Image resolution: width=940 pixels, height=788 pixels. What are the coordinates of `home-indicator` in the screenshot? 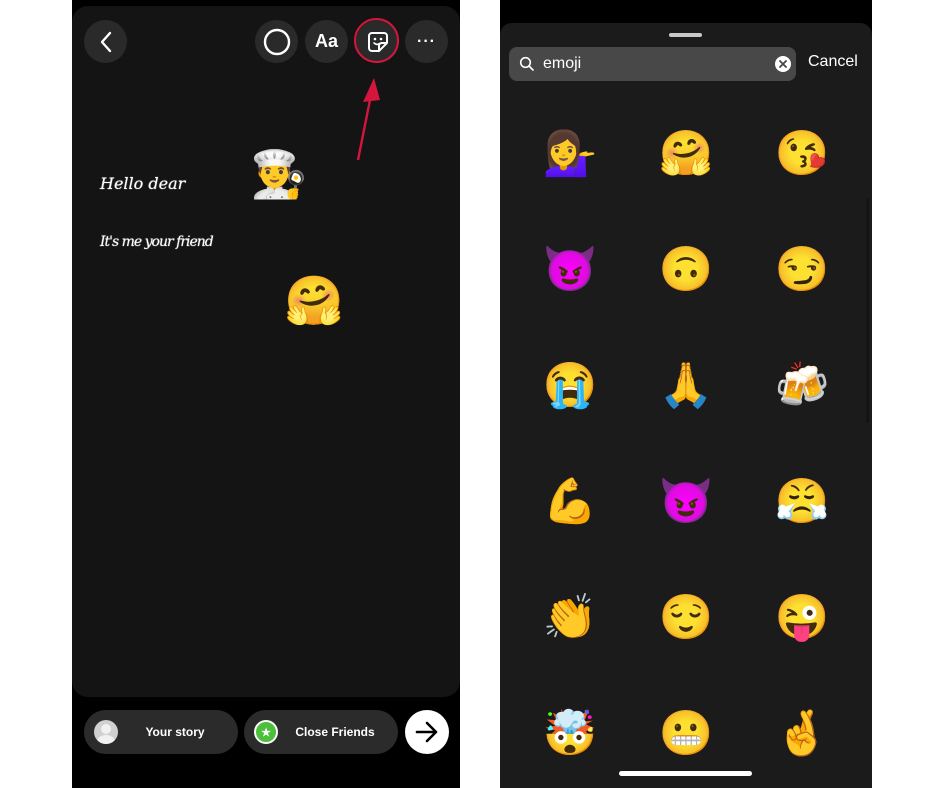 It's located at (685, 773).